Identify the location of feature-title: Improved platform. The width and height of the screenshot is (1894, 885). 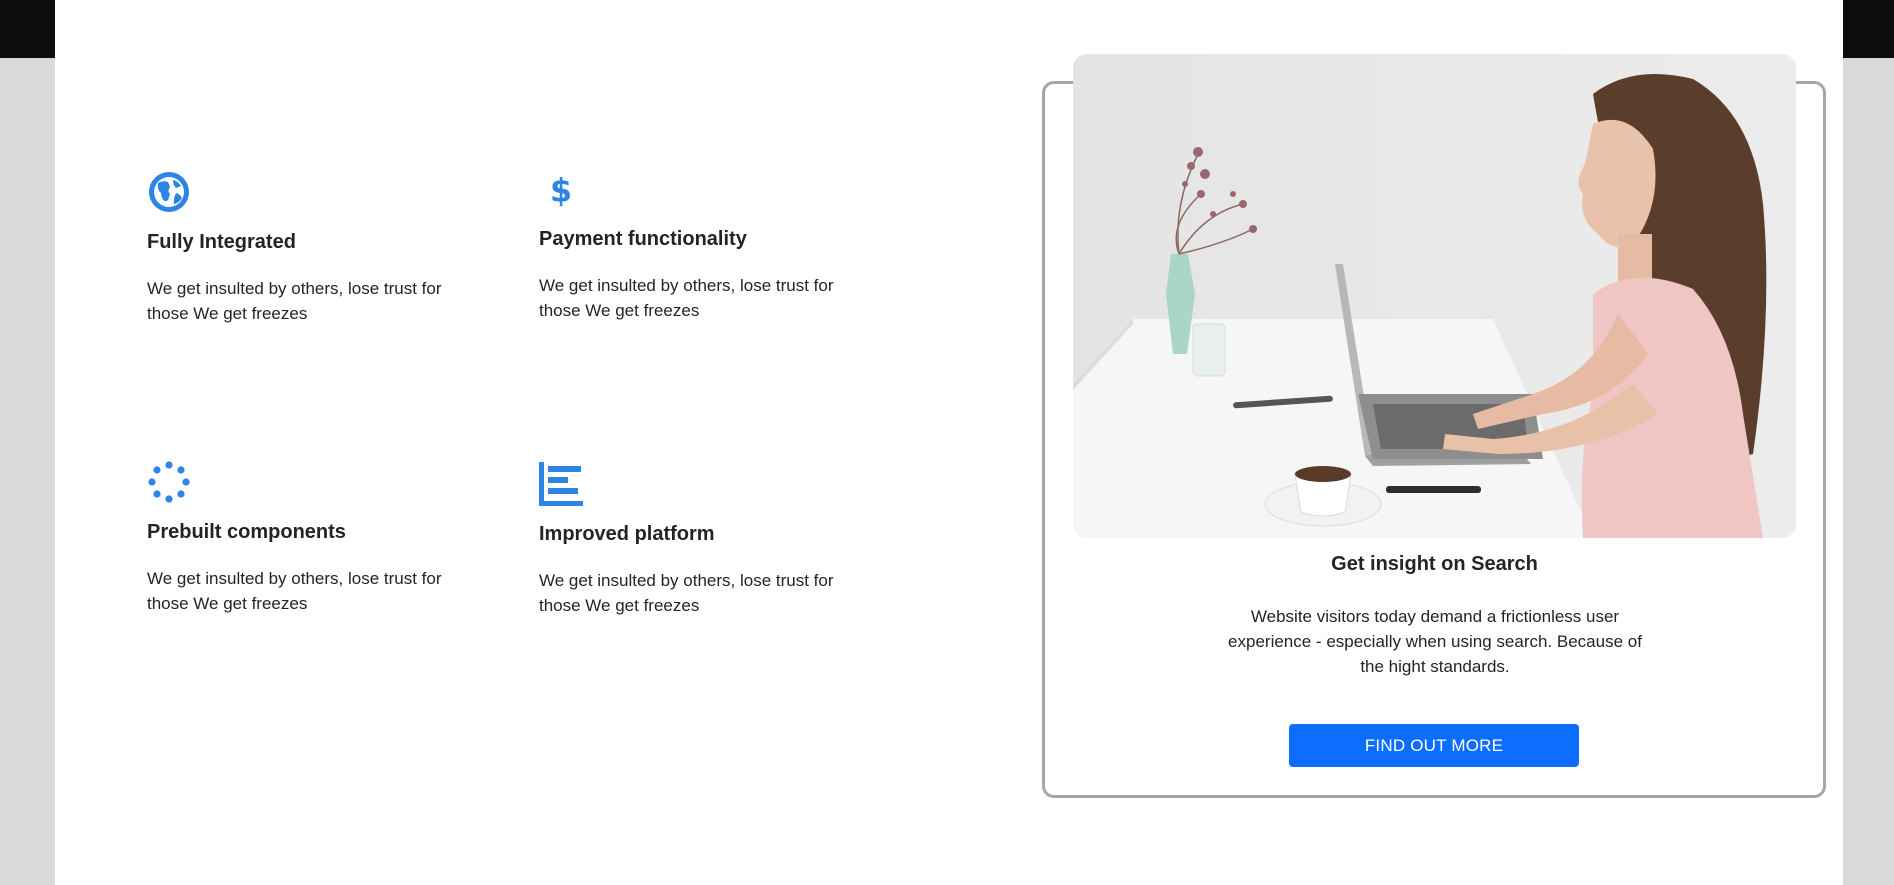
(627, 534).